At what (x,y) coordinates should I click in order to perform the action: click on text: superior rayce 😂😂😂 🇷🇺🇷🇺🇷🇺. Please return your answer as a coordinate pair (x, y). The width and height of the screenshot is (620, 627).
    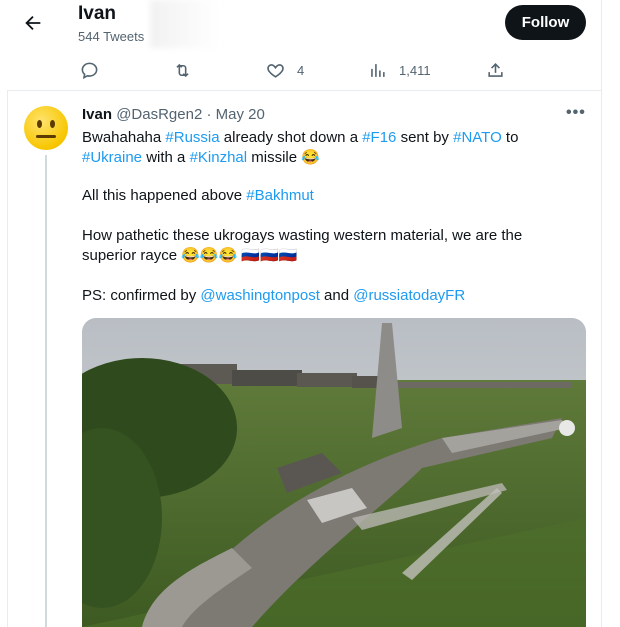
    Looking at the image, I should click on (190, 255).